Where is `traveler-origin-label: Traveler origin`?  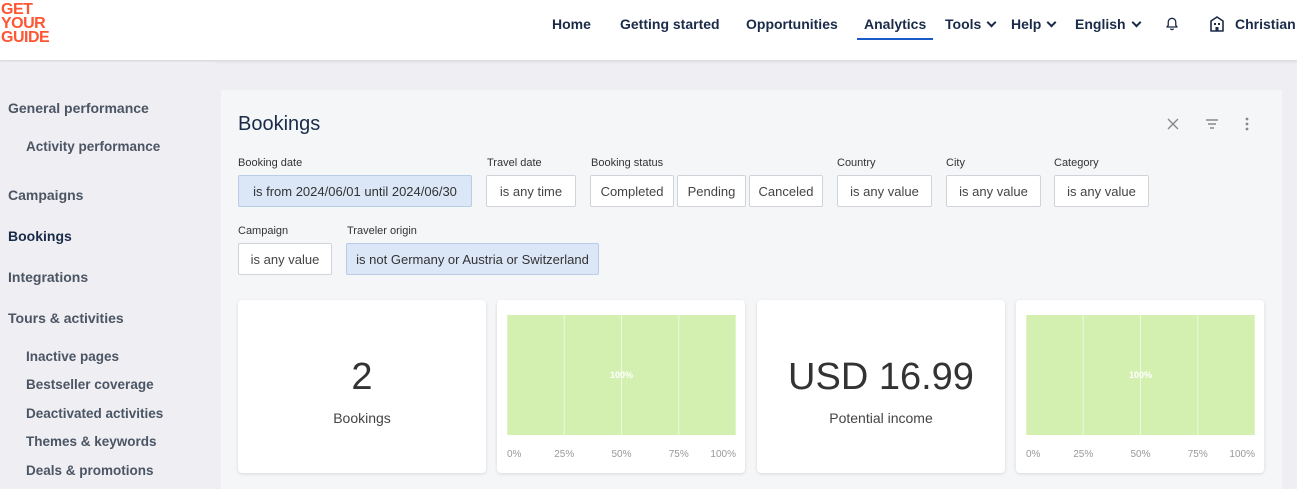 traveler-origin-label: Traveler origin is located at coordinates (382, 231).